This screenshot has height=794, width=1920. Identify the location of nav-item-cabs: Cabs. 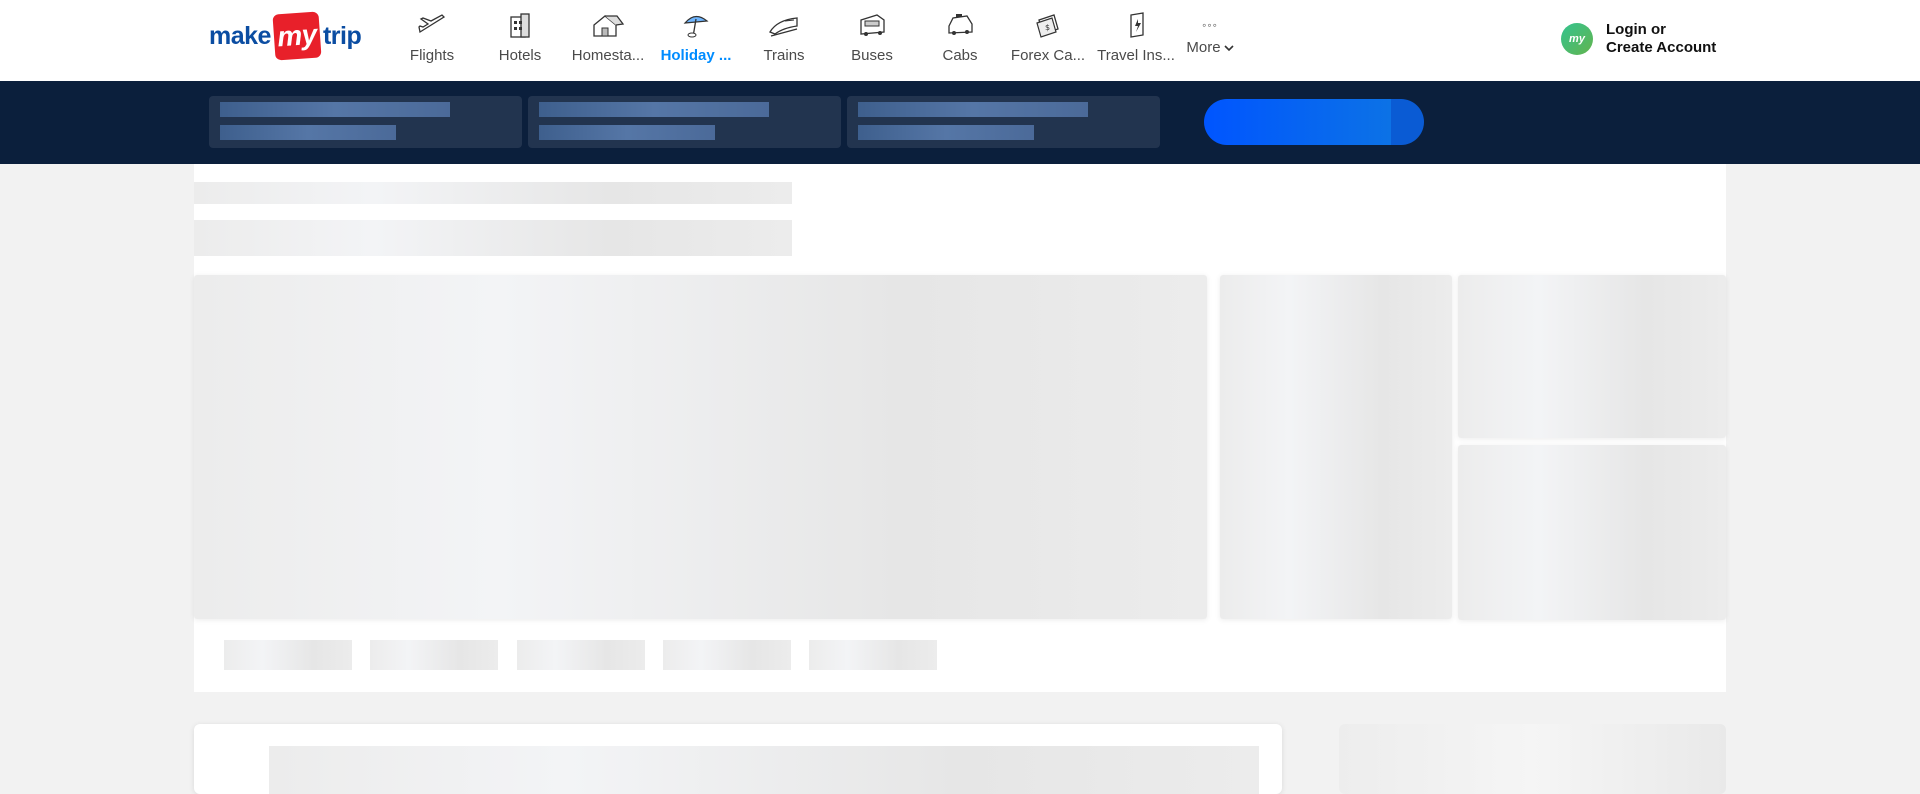
(960, 40).